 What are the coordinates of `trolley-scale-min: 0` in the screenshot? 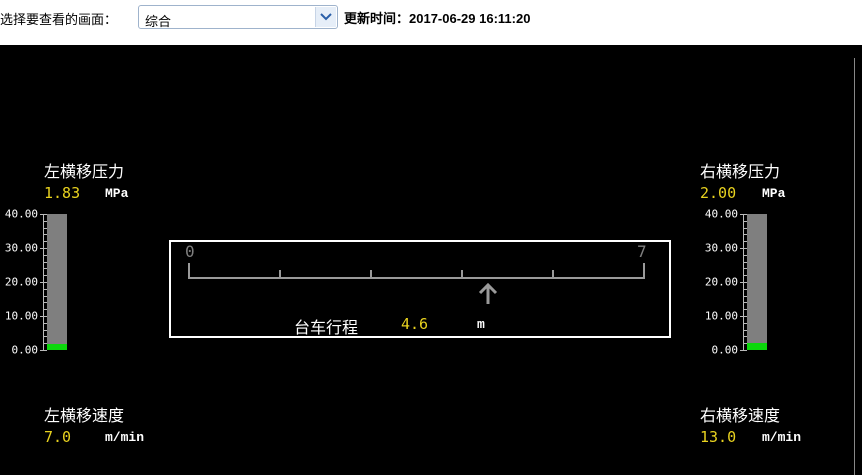 It's located at (190, 251).